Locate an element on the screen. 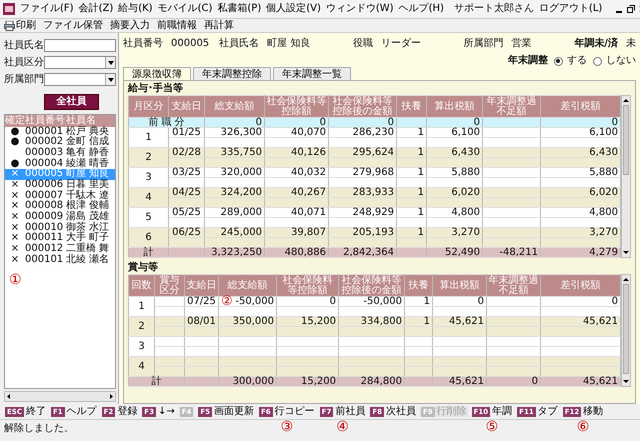  employee-name: 北綾 瀬名 is located at coordinates (88, 260).